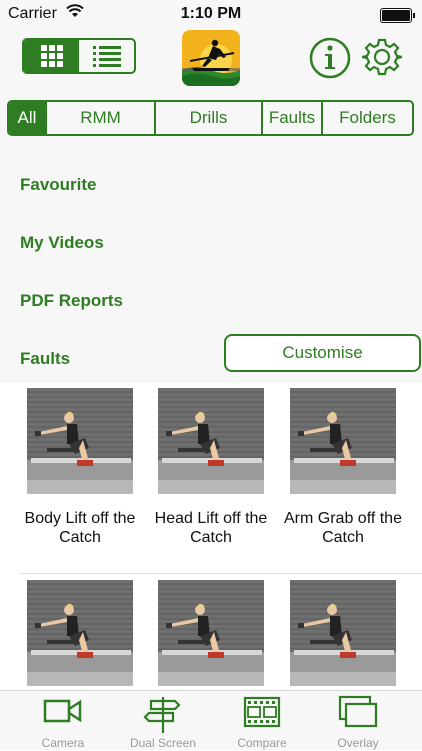 The width and height of the screenshot is (422, 751). Describe the element at coordinates (62, 711) in the screenshot. I see `camera-icon` at that location.